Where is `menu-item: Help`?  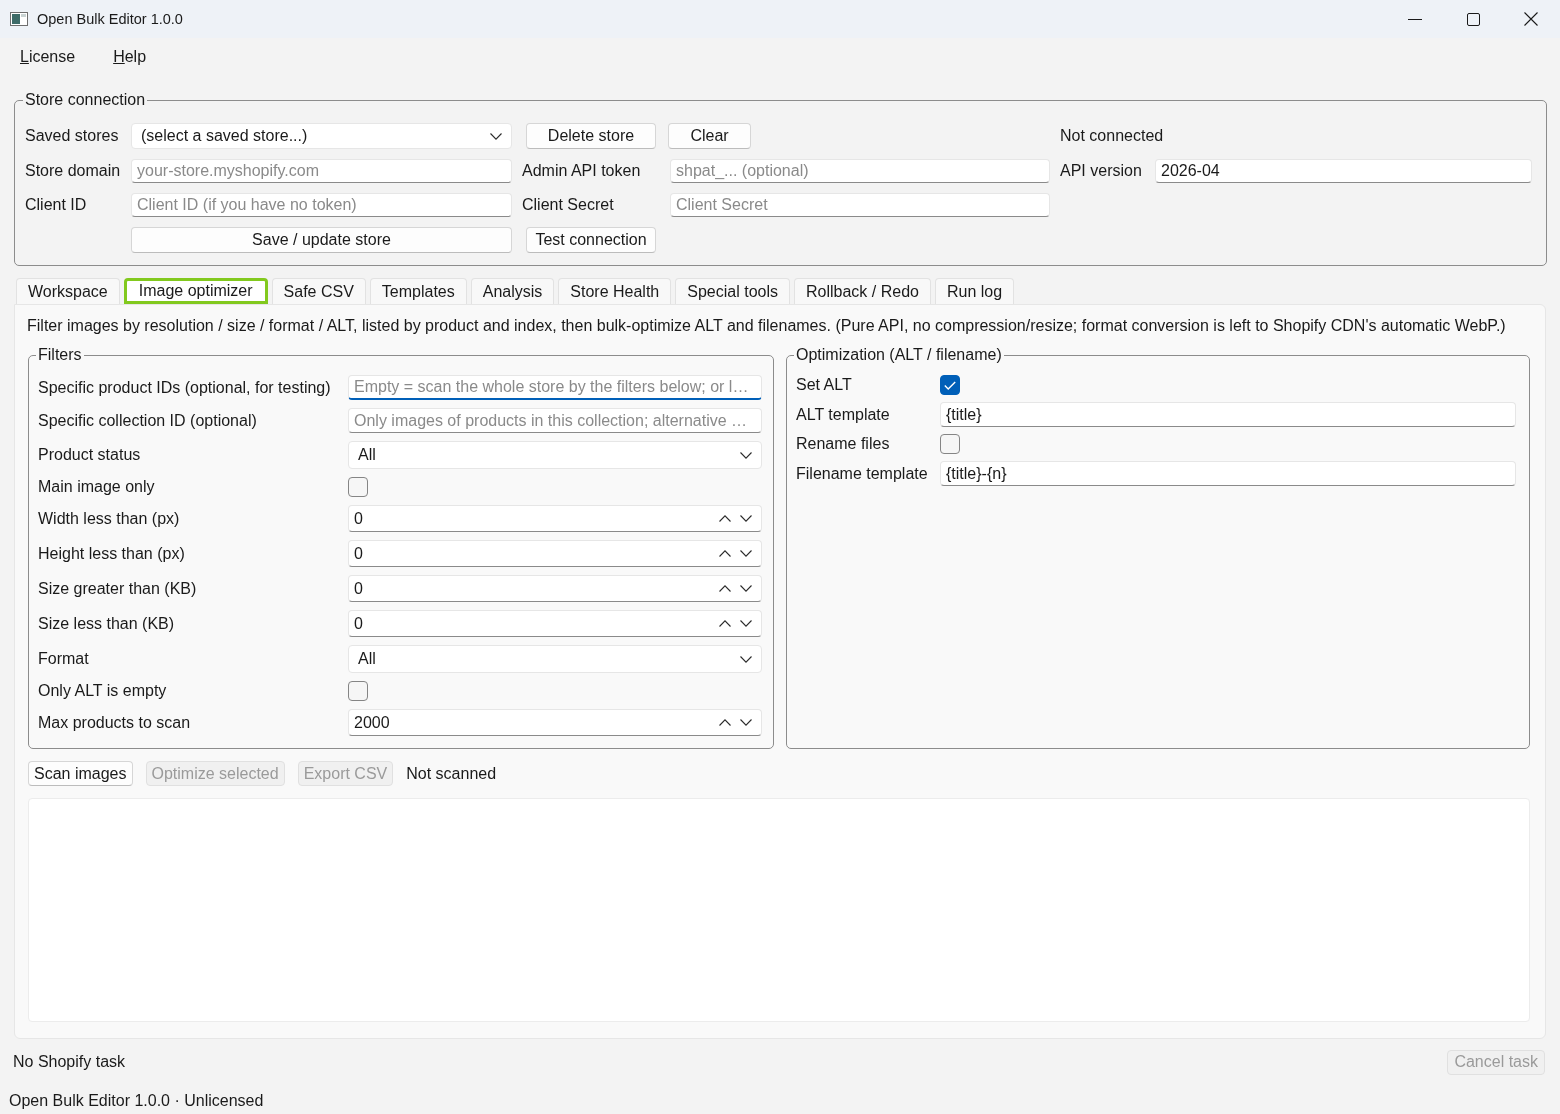 menu-item: Help is located at coordinates (130, 56).